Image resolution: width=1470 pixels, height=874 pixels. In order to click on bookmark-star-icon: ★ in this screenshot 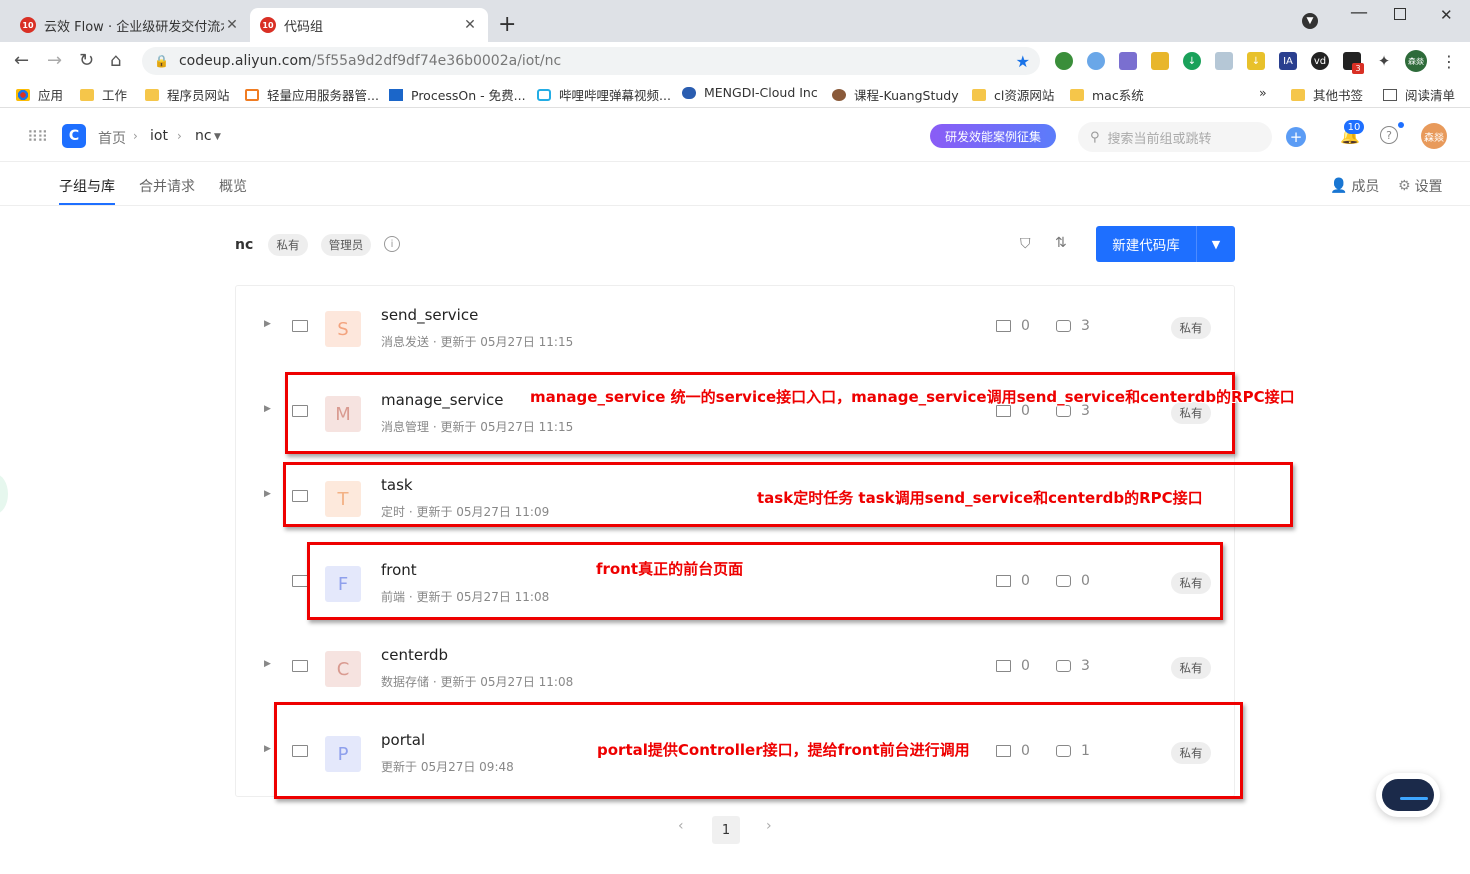, I will do `click(1023, 61)`.